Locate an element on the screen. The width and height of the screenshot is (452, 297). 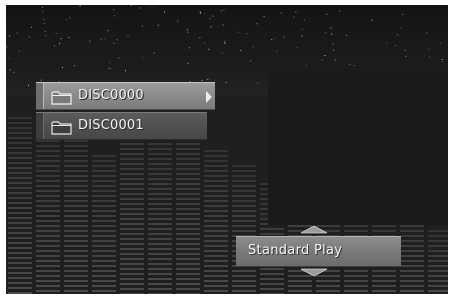
play-mode-selector: Standard Play is located at coordinates (318, 251).